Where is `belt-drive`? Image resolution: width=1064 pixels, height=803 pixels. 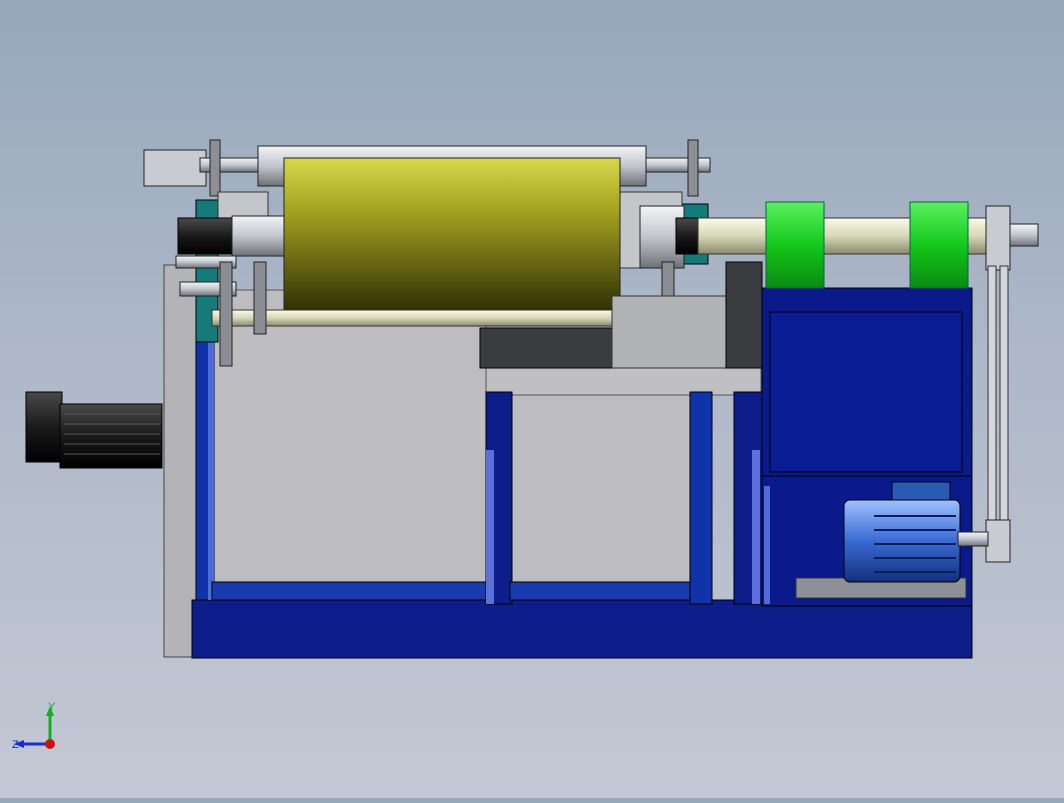
belt-drive is located at coordinates (998, 384).